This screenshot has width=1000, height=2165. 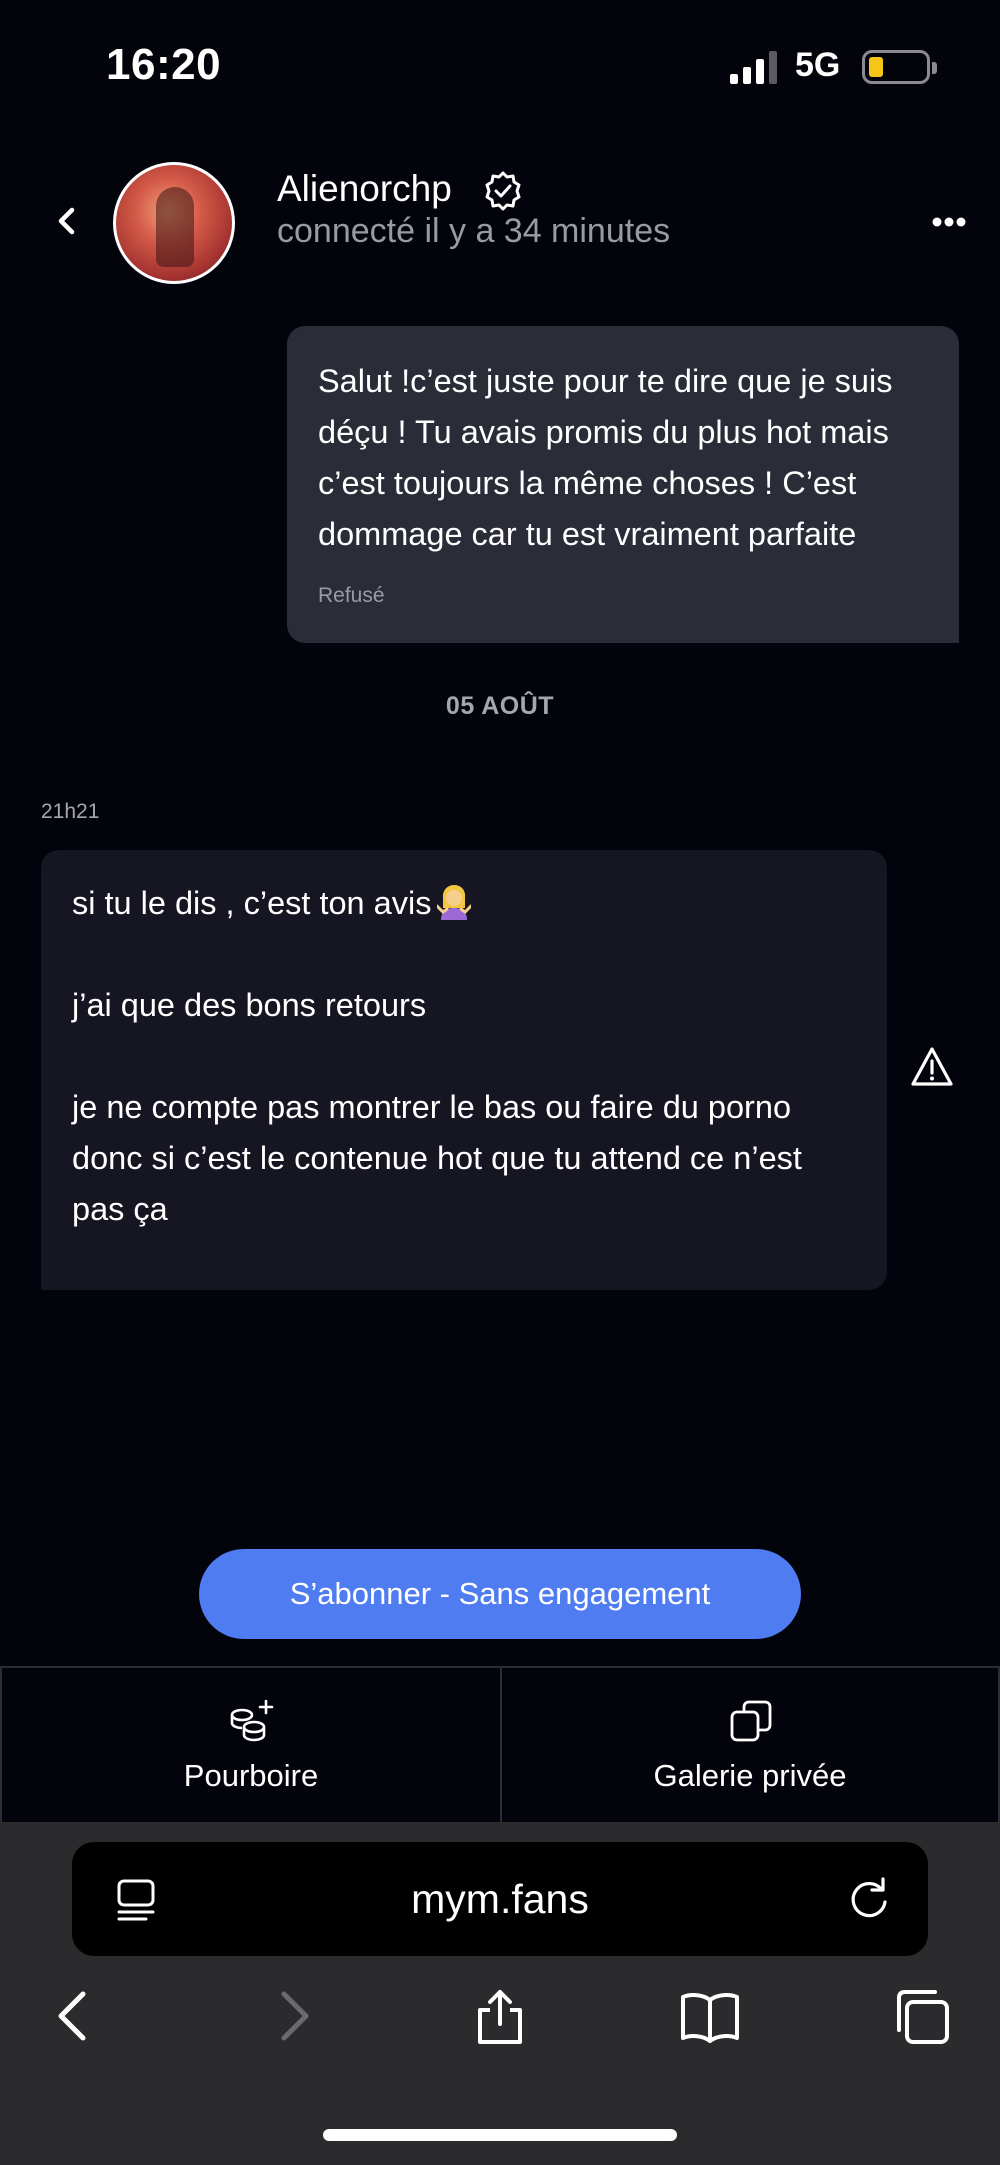 What do you see at coordinates (869, 1899) in the screenshot?
I see `reload-icon` at bounding box center [869, 1899].